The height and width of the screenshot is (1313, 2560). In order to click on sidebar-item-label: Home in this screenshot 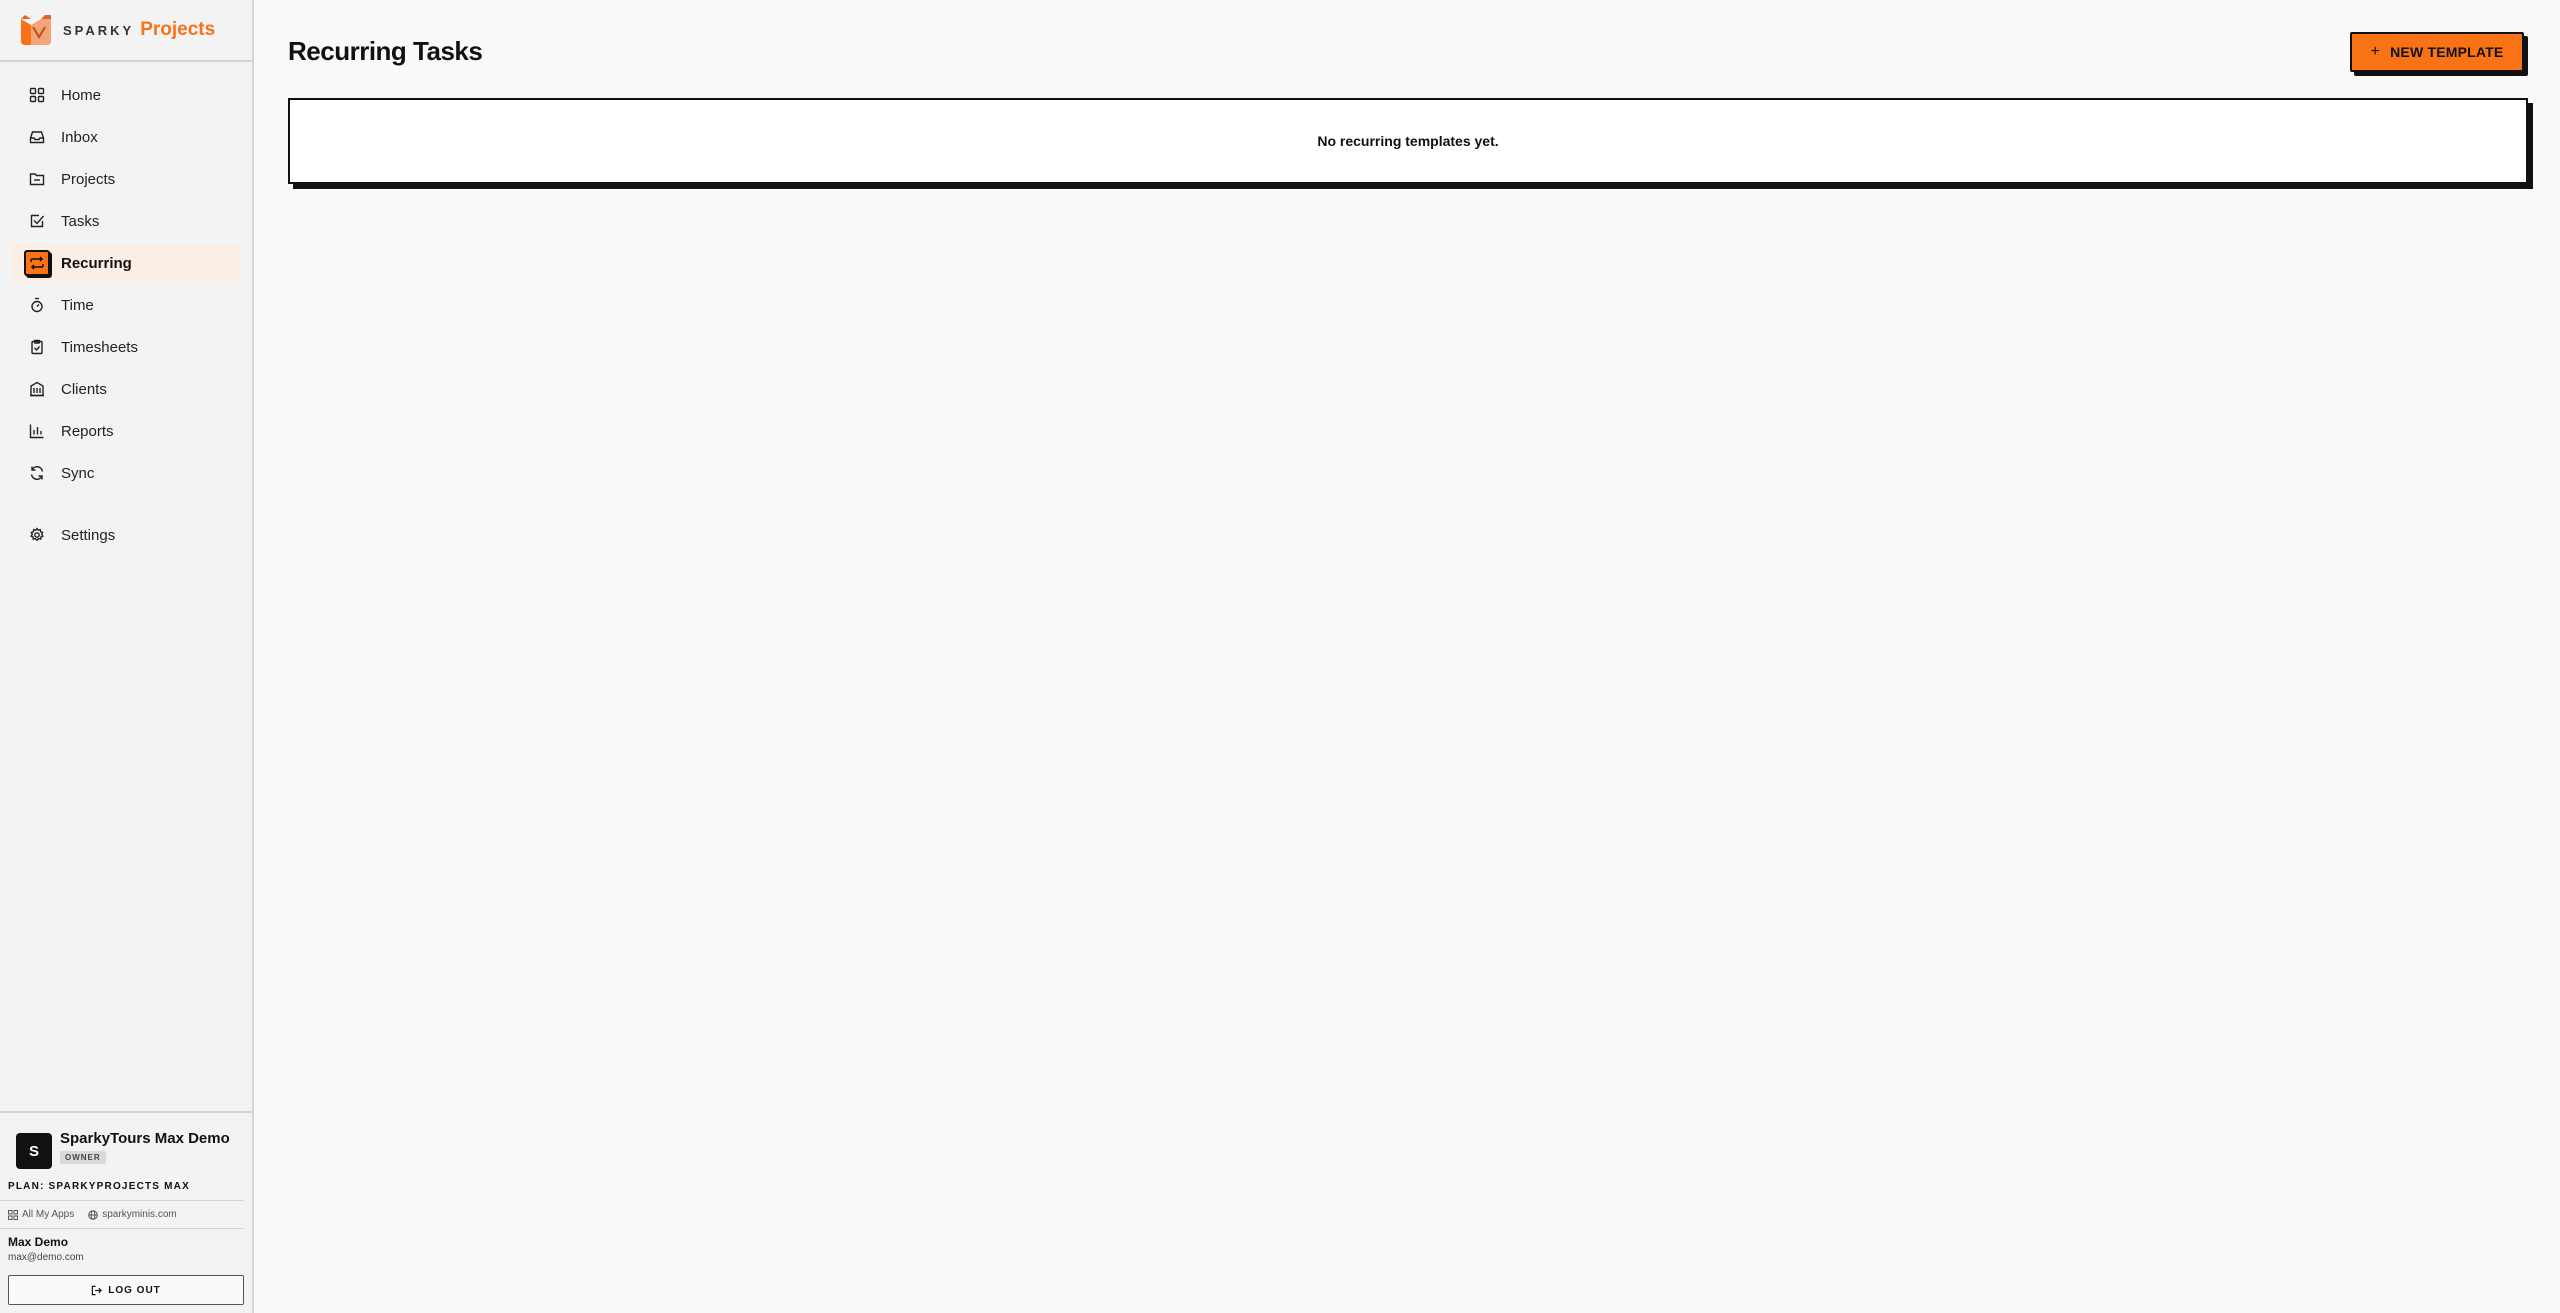, I will do `click(81, 95)`.